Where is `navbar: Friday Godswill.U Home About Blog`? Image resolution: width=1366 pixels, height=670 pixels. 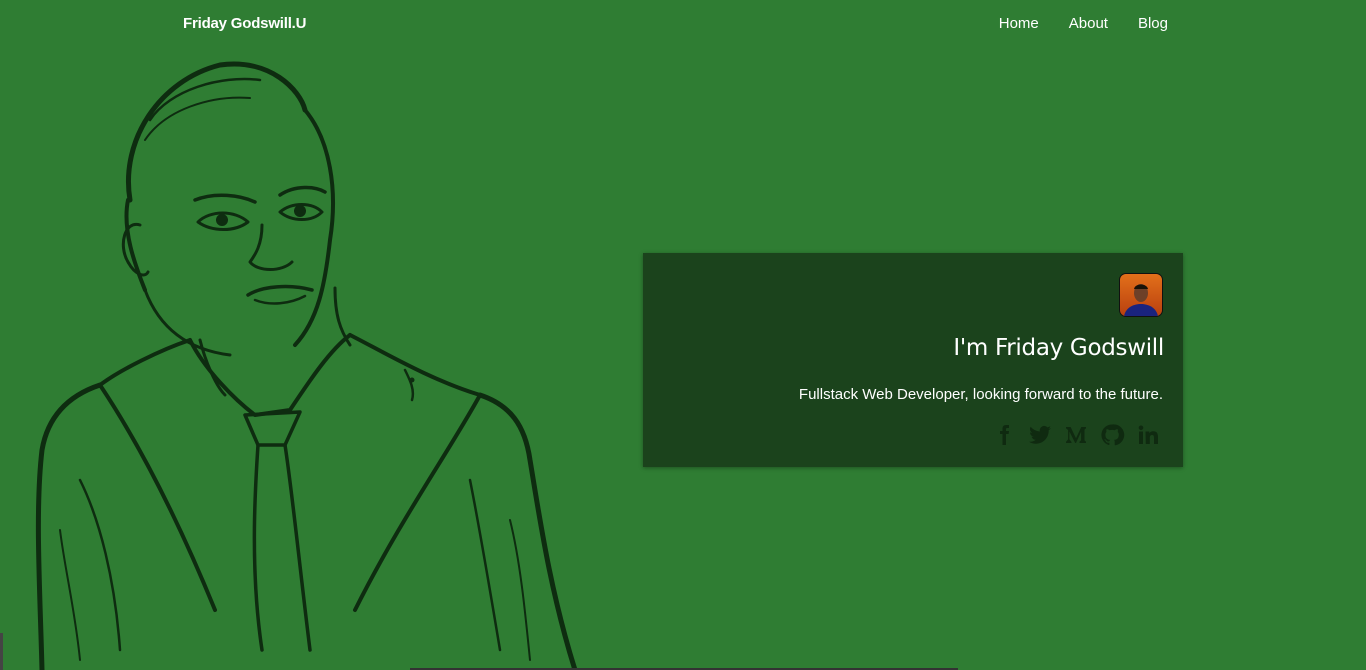 navbar: Friday Godswill.U Home About Blog is located at coordinates (683, 25).